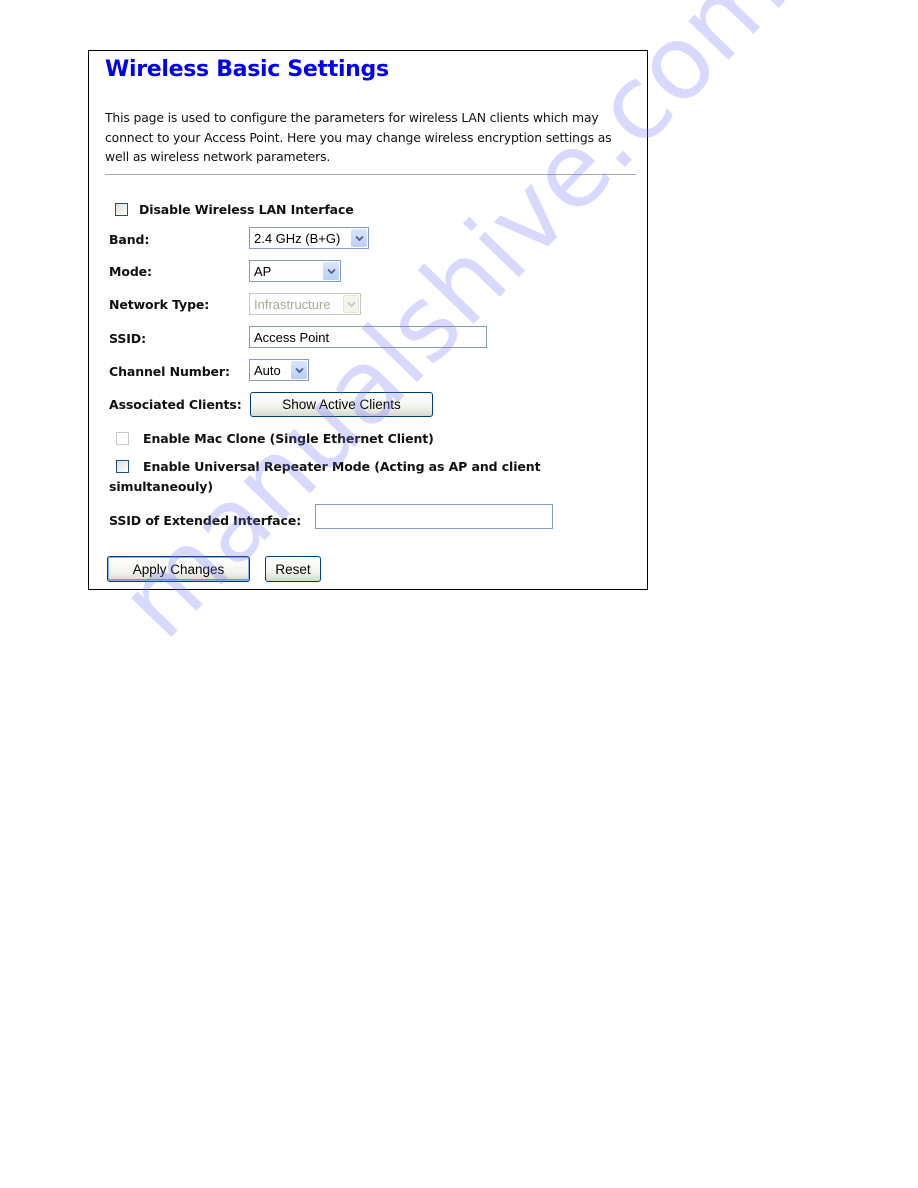 The height and width of the screenshot is (1188, 918). Describe the element at coordinates (263, 271) in the screenshot. I see `mode-value: AP` at that location.